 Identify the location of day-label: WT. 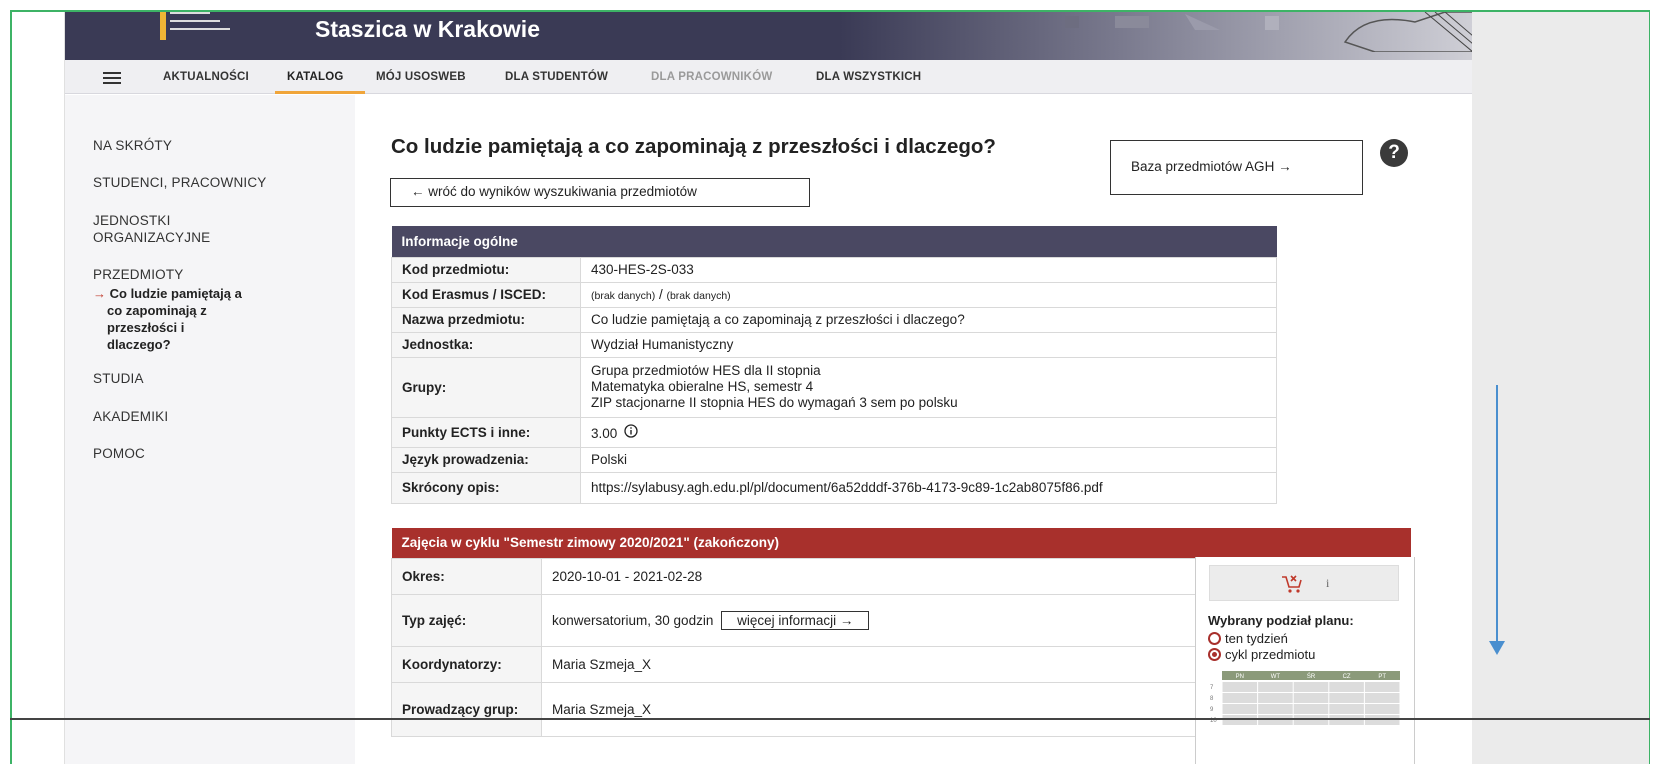
(1276, 677).